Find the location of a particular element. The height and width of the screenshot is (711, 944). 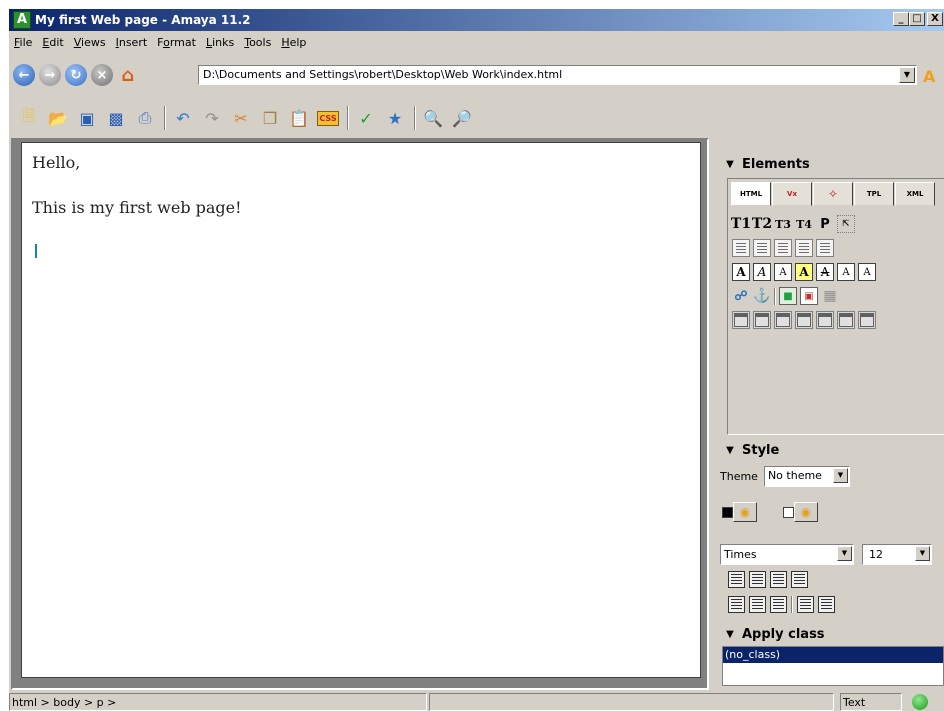

close-button: X is located at coordinates (935, 19).